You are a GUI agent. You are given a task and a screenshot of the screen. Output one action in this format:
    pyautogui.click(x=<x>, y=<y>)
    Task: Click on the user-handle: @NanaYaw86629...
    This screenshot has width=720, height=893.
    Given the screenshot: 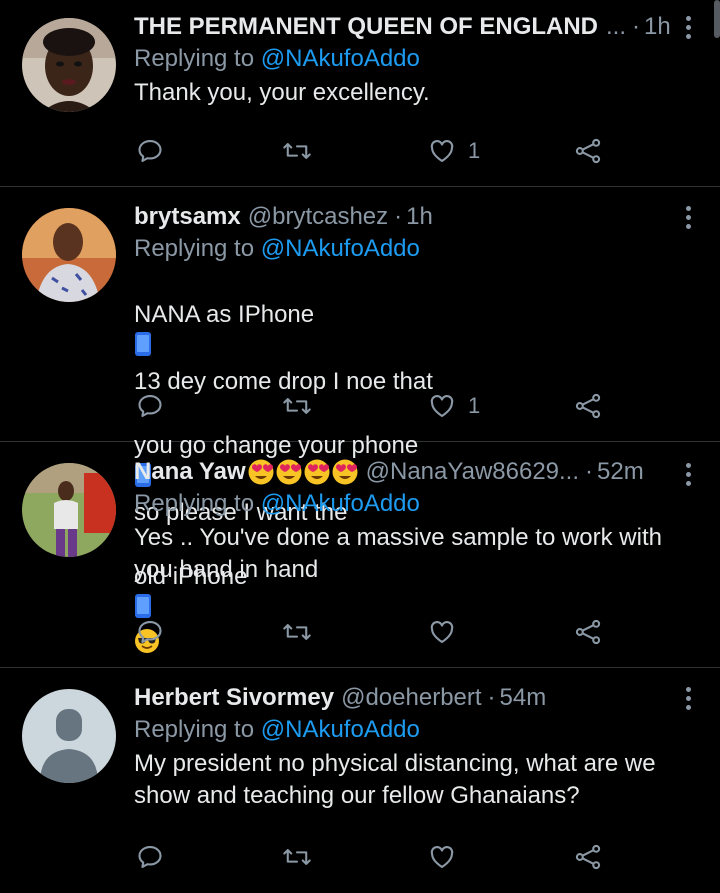 What is the action you would take?
    pyautogui.click(x=472, y=472)
    